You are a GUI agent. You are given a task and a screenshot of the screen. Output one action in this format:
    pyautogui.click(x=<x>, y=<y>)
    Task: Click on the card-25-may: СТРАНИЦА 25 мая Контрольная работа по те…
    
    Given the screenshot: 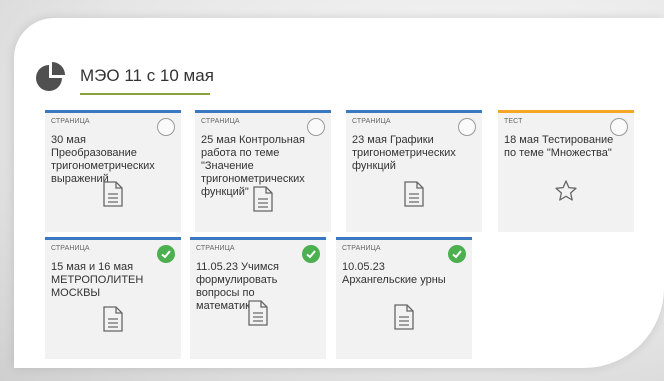 What is the action you would take?
    pyautogui.click(x=263, y=171)
    